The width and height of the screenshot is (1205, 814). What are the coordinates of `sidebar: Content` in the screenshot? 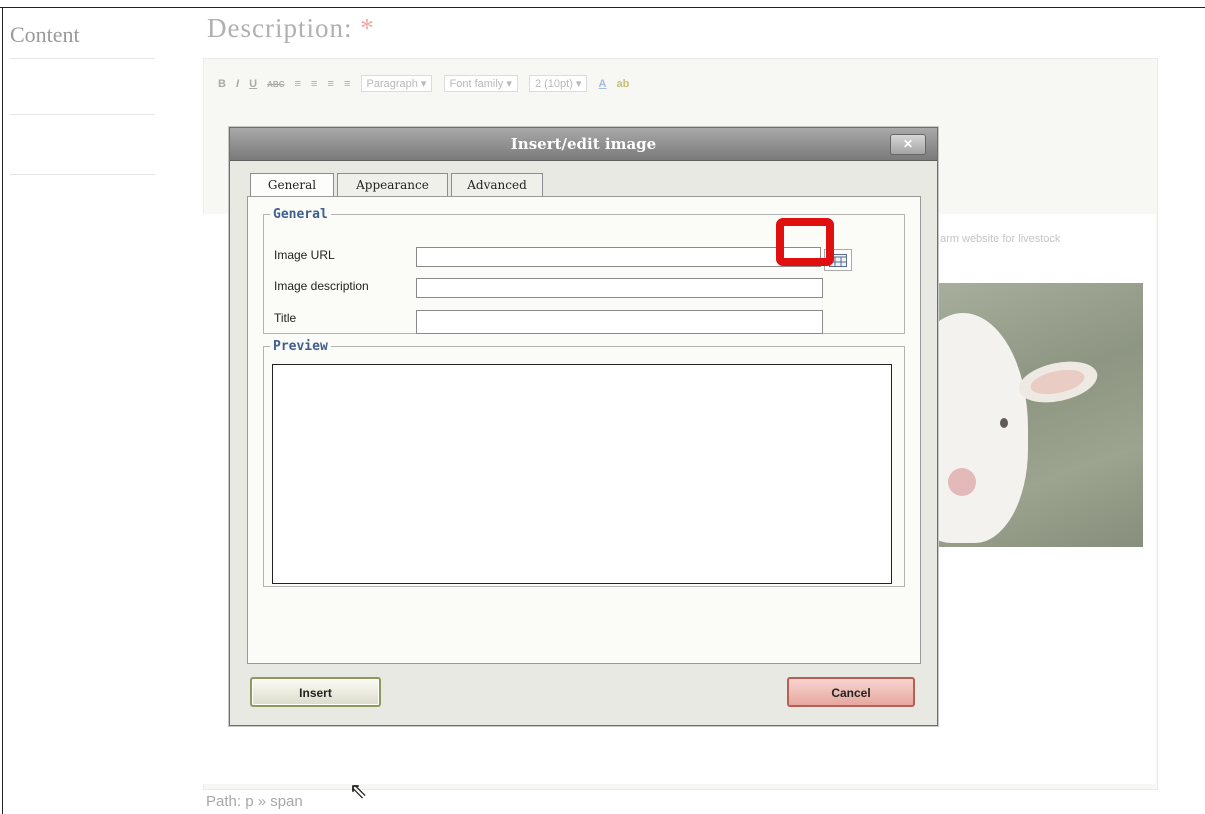 It's located at (82, 411).